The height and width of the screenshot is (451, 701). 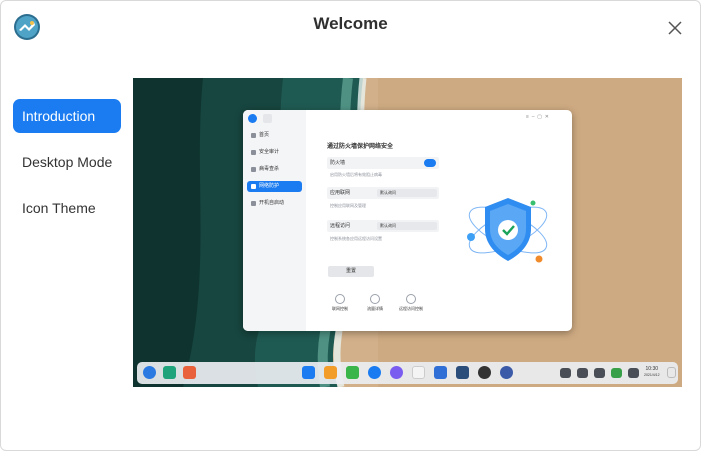 What do you see at coordinates (149, 372) in the screenshot?
I see `launcher-icon` at bounding box center [149, 372].